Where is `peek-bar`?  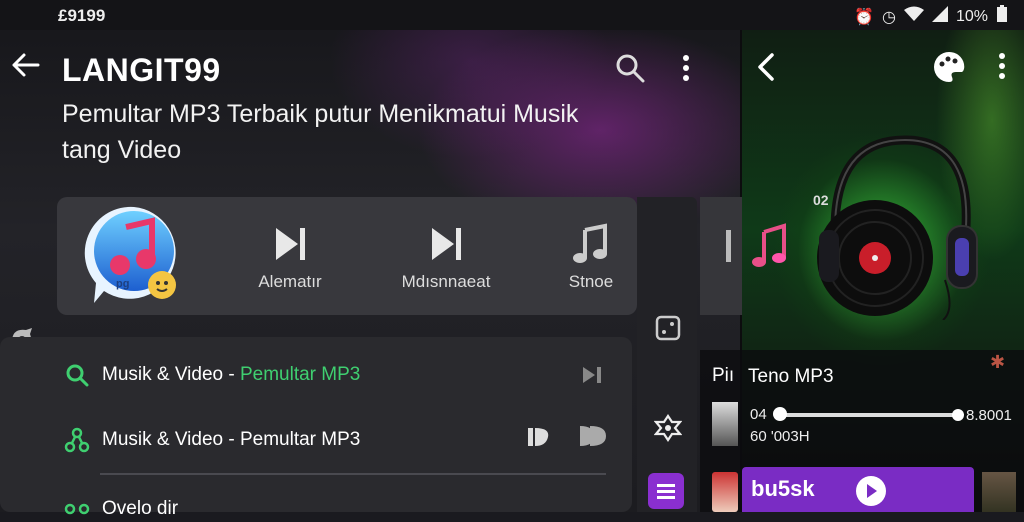
peek-bar is located at coordinates (728, 246).